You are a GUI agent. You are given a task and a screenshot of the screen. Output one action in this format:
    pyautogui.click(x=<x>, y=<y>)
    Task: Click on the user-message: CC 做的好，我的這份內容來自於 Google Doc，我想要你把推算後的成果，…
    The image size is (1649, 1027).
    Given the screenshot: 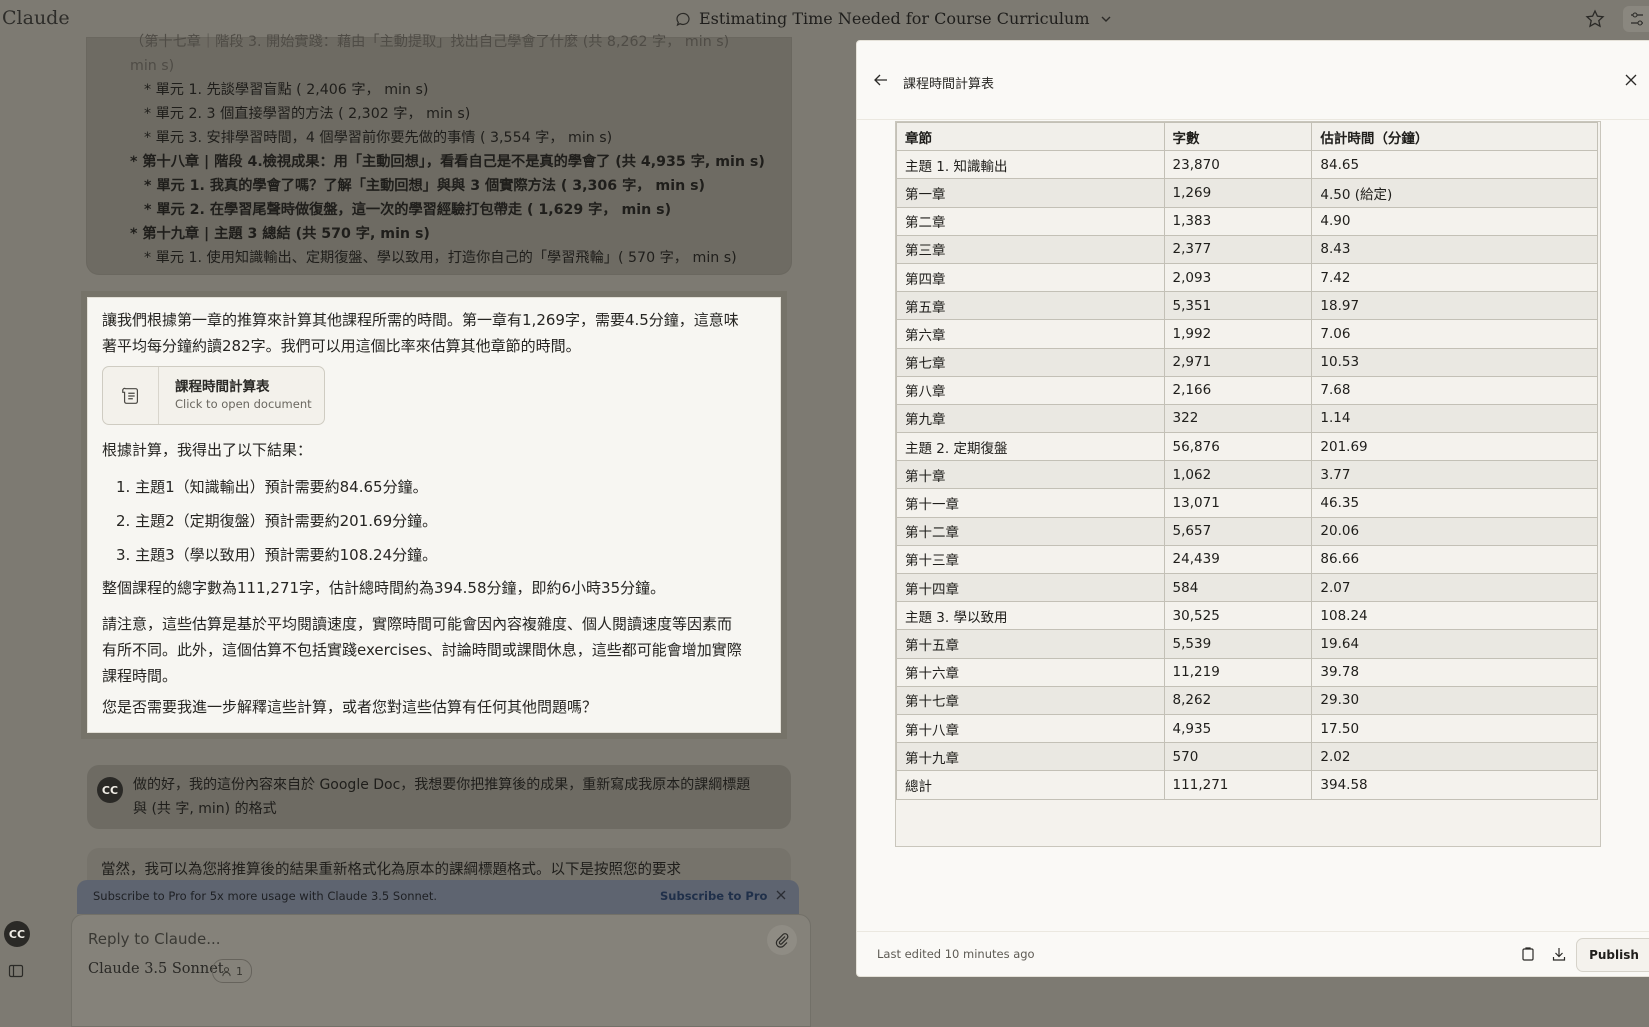 What is the action you would take?
    pyautogui.click(x=439, y=797)
    